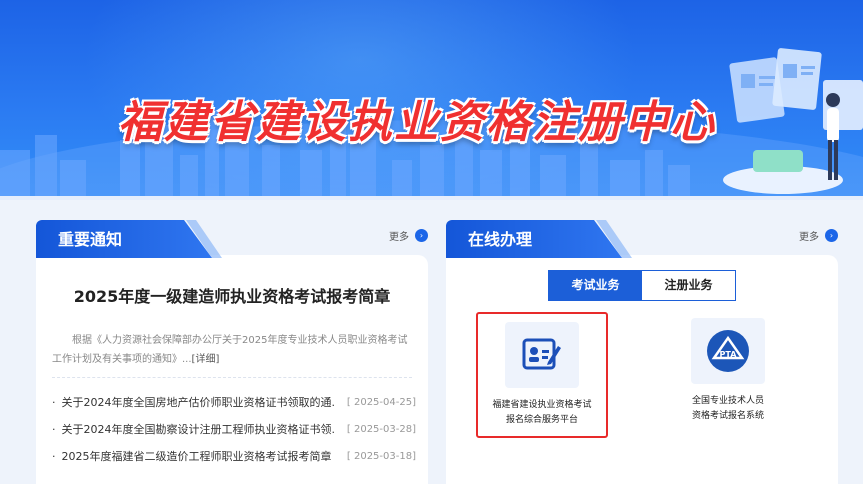 This screenshot has height=484, width=863. I want to click on pta-logo-icon: PTA, so click(728, 351).